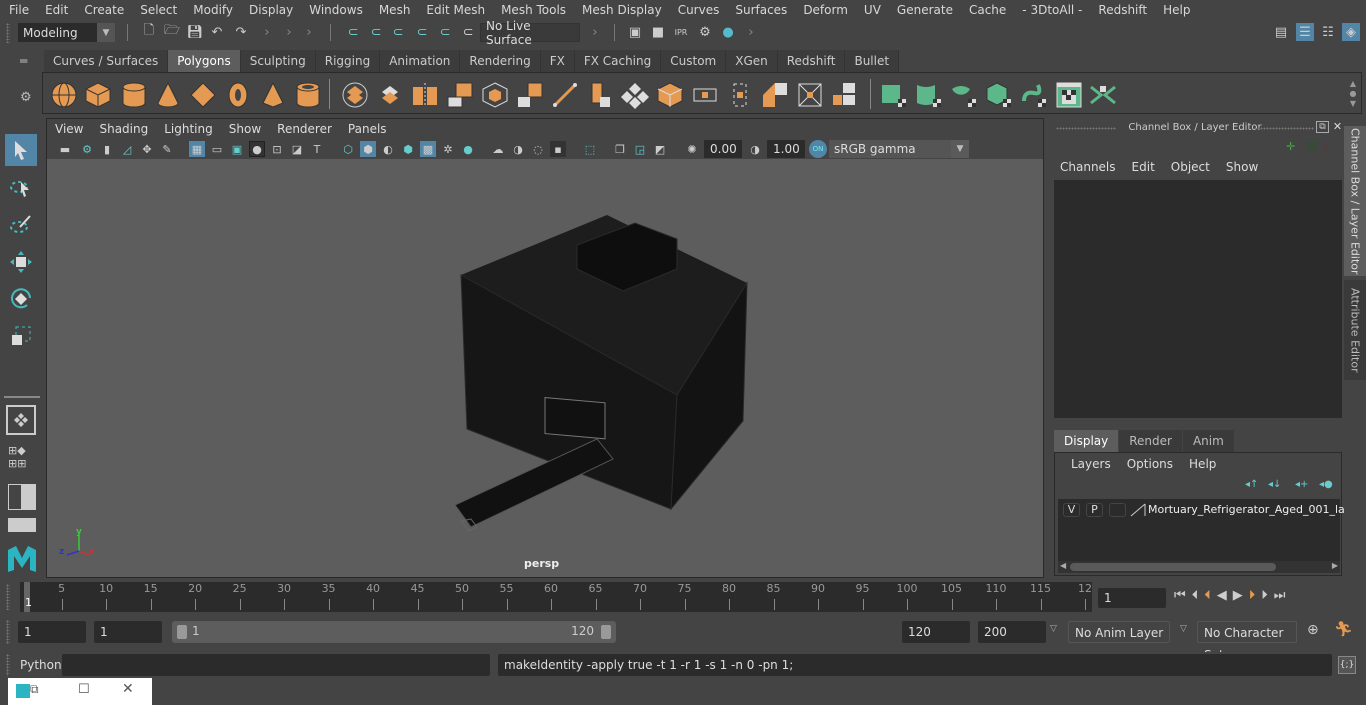  What do you see at coordinates (64, 95) in the screenshot?
I see `poly-sphere-icon` at bounding box center [64, 95].